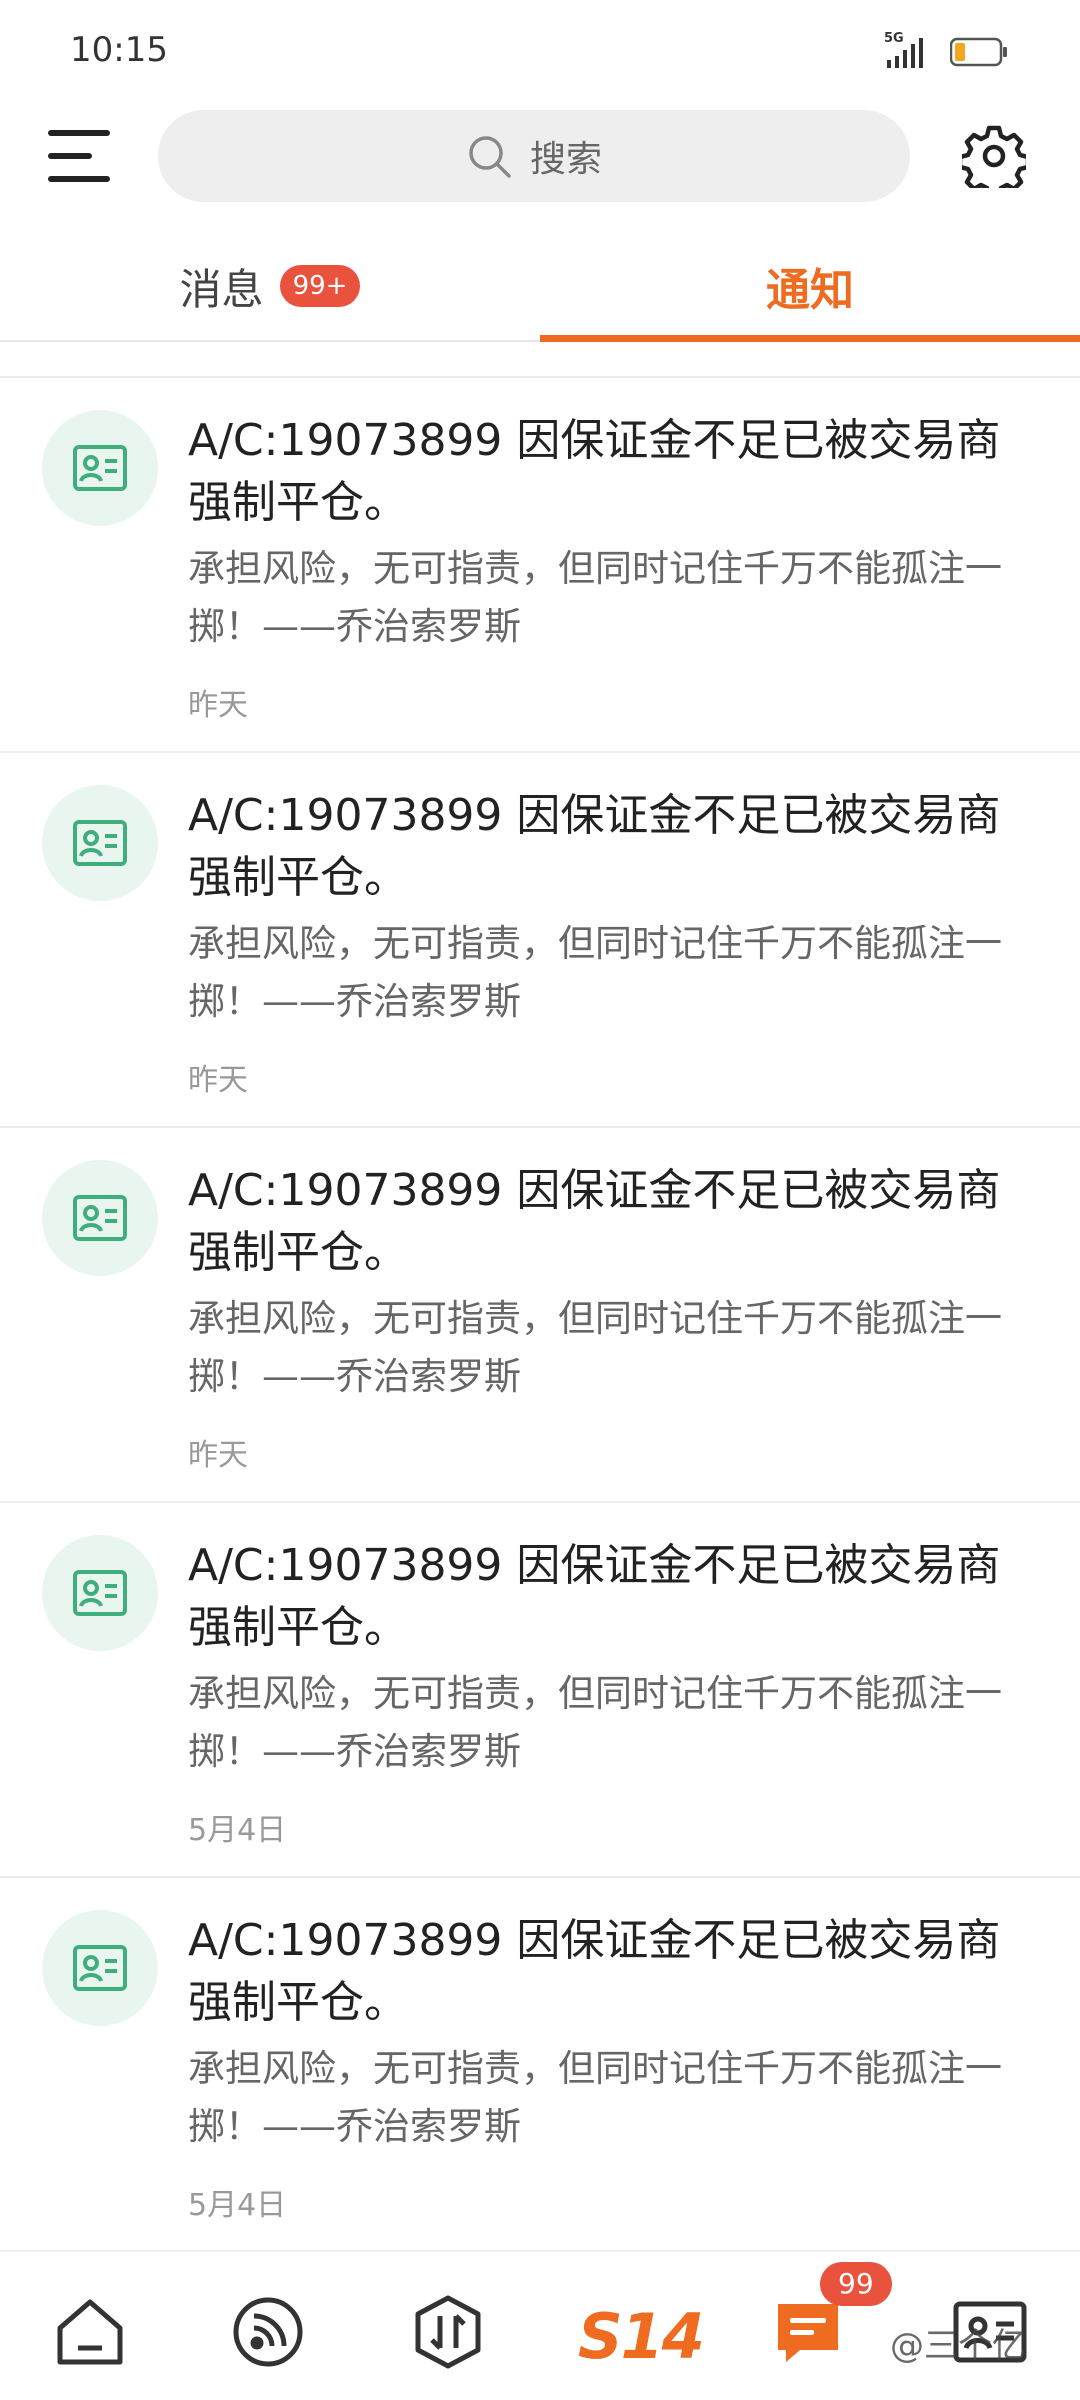 The width and height of the screenshot is (1080, 2400). I want to click on gear-icon, so click(994, 156).